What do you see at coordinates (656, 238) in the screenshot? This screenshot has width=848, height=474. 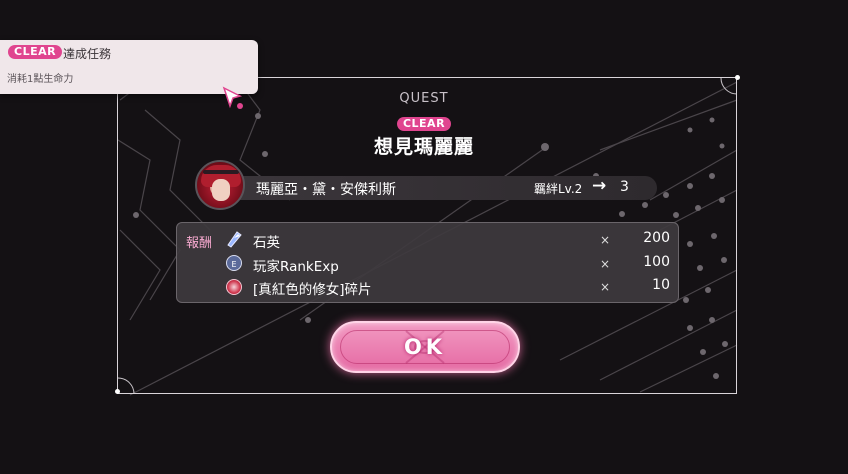 I see `reward-value: 200` at bounding box center [656, 238].